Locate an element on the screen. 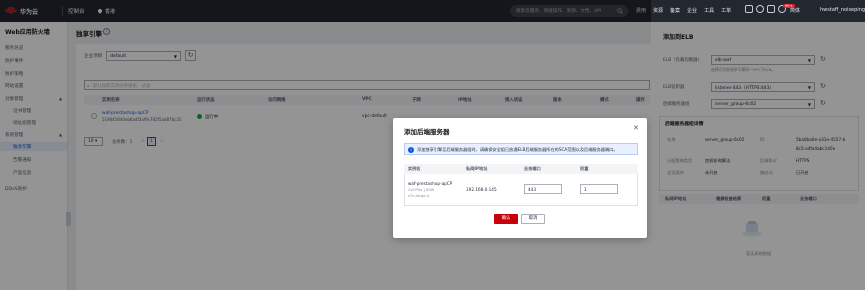  instance-ip: 192.168.0.145 is located at coordinates (481, 189).